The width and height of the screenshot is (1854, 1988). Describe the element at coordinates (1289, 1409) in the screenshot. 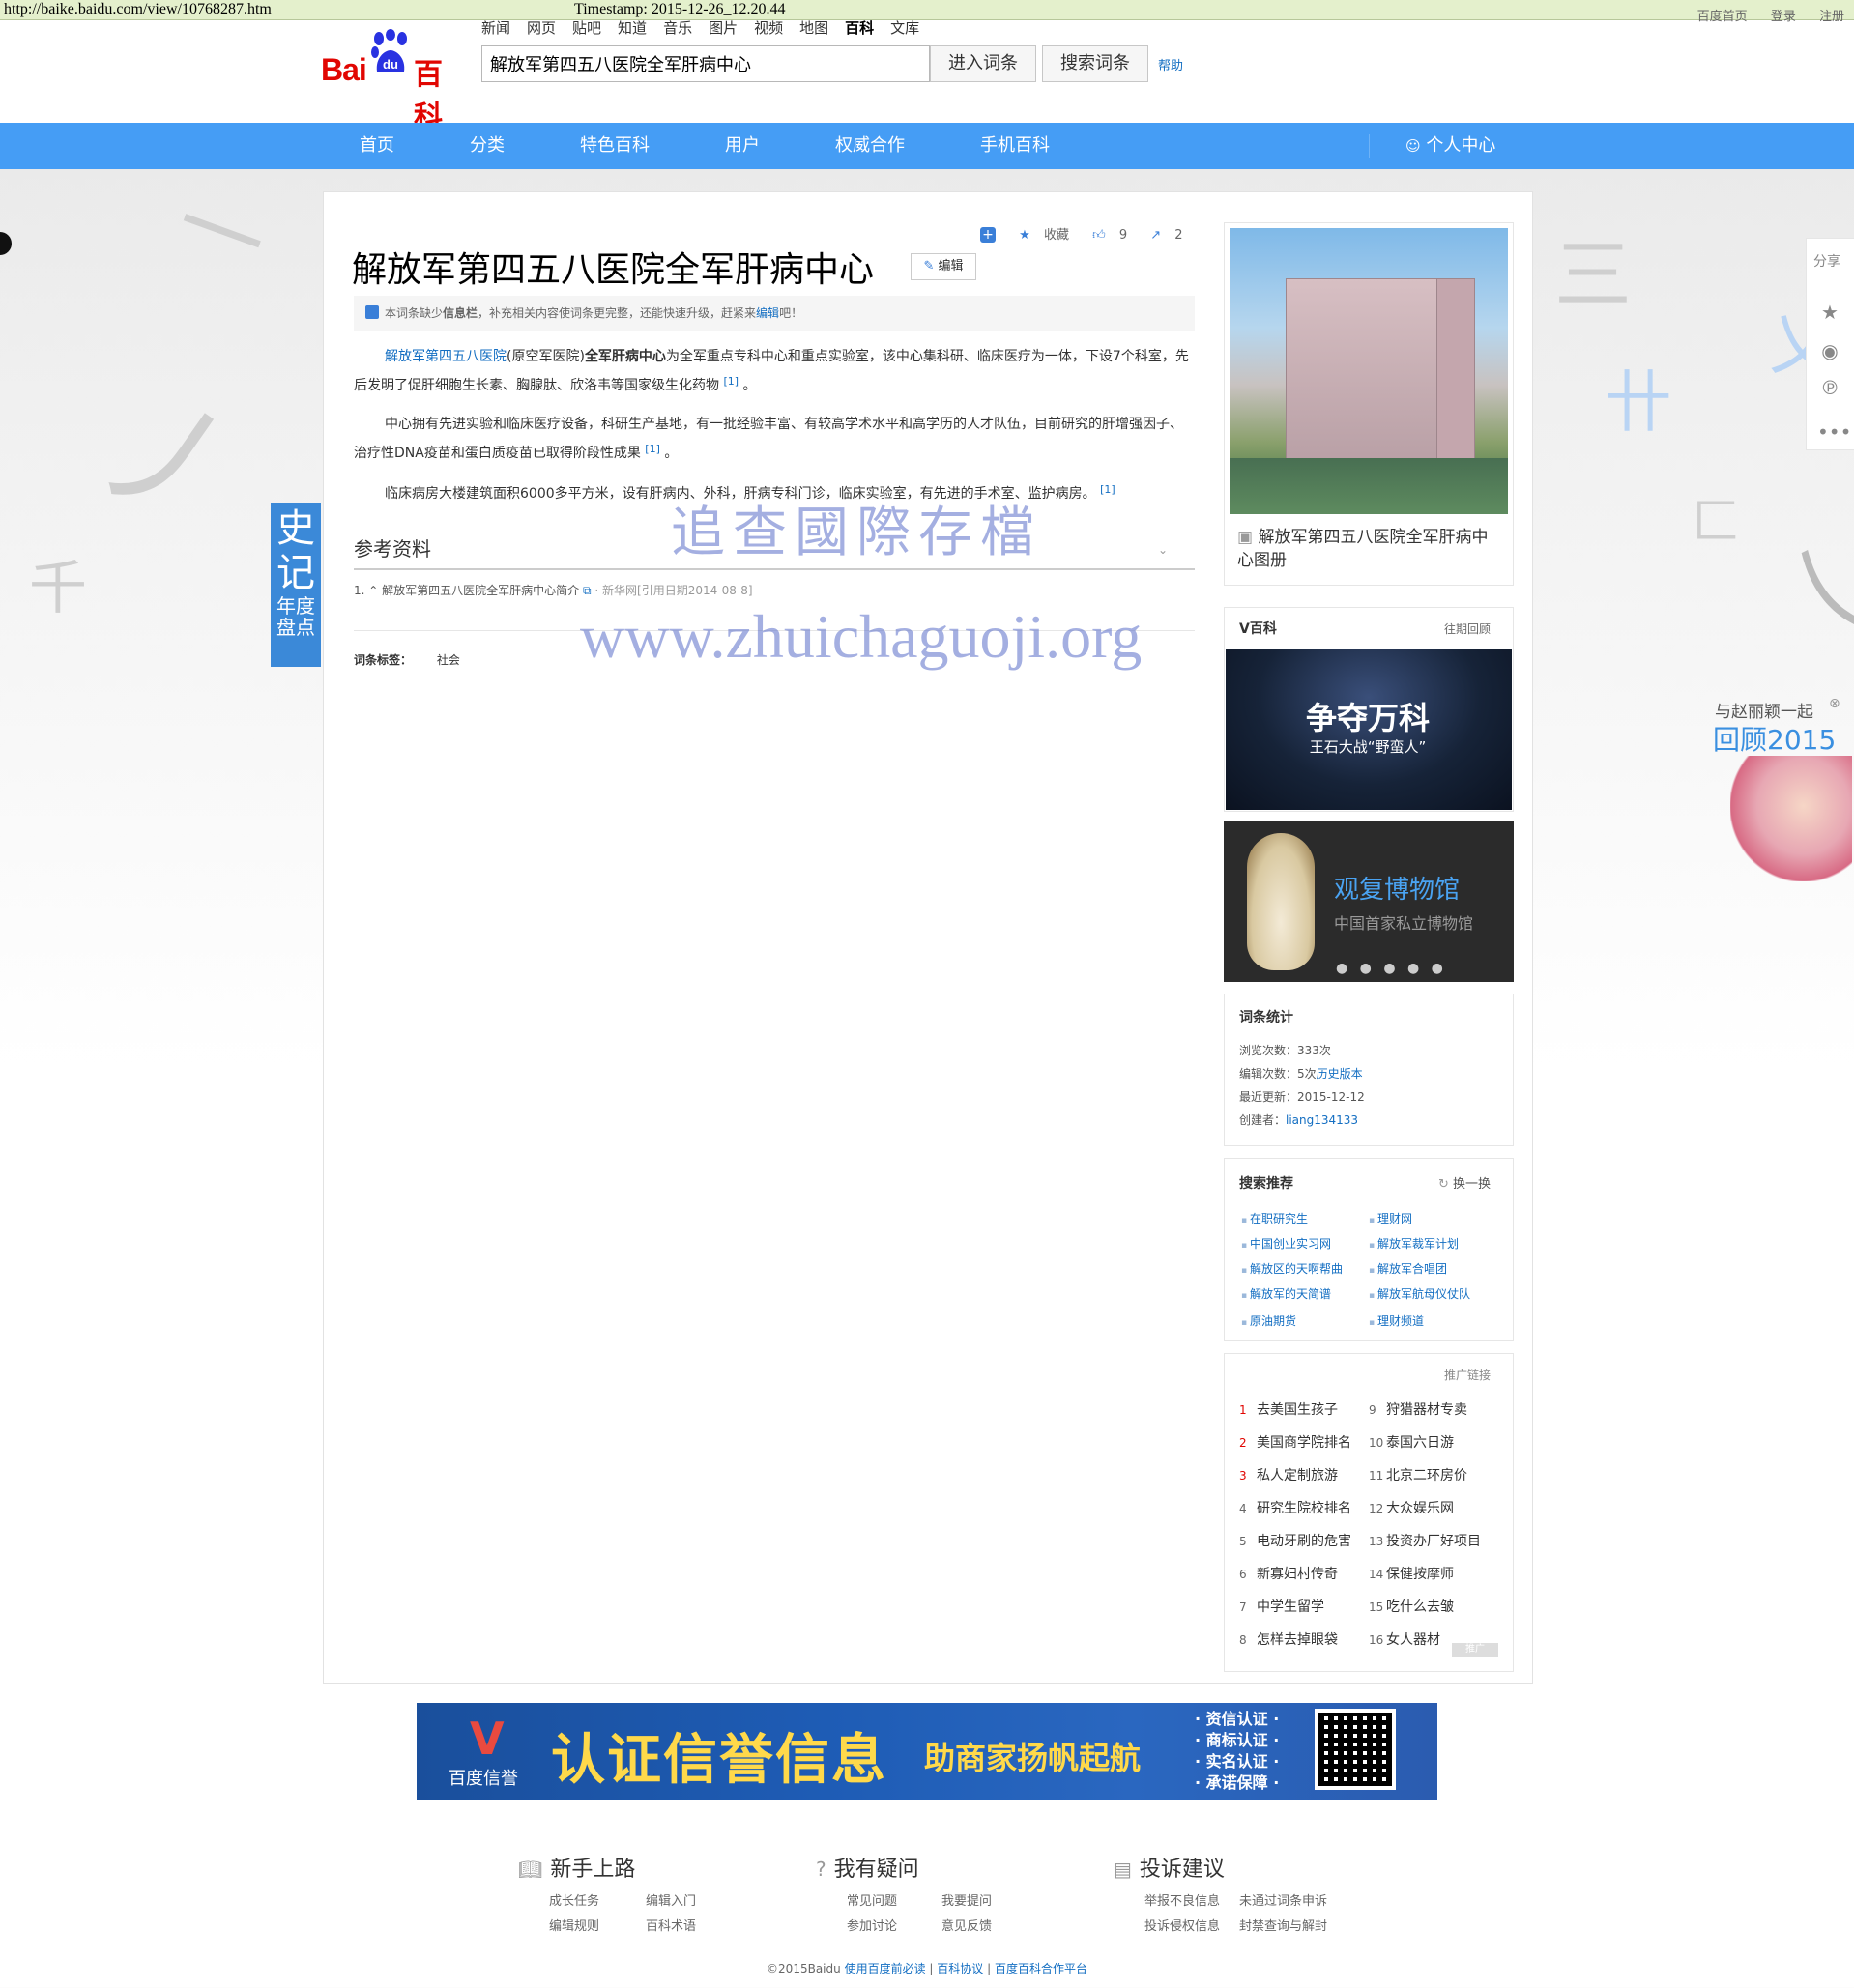

I see `promoted-link: 1 去美国生孩子` at that location.